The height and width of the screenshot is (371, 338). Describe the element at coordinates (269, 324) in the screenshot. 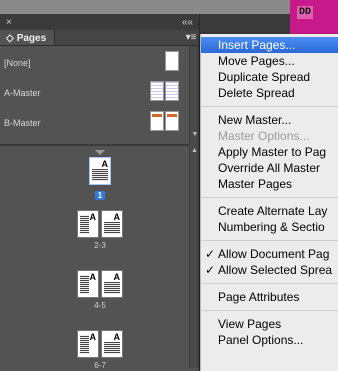

I see `menu-item-view-pages: View Pages` at that location.